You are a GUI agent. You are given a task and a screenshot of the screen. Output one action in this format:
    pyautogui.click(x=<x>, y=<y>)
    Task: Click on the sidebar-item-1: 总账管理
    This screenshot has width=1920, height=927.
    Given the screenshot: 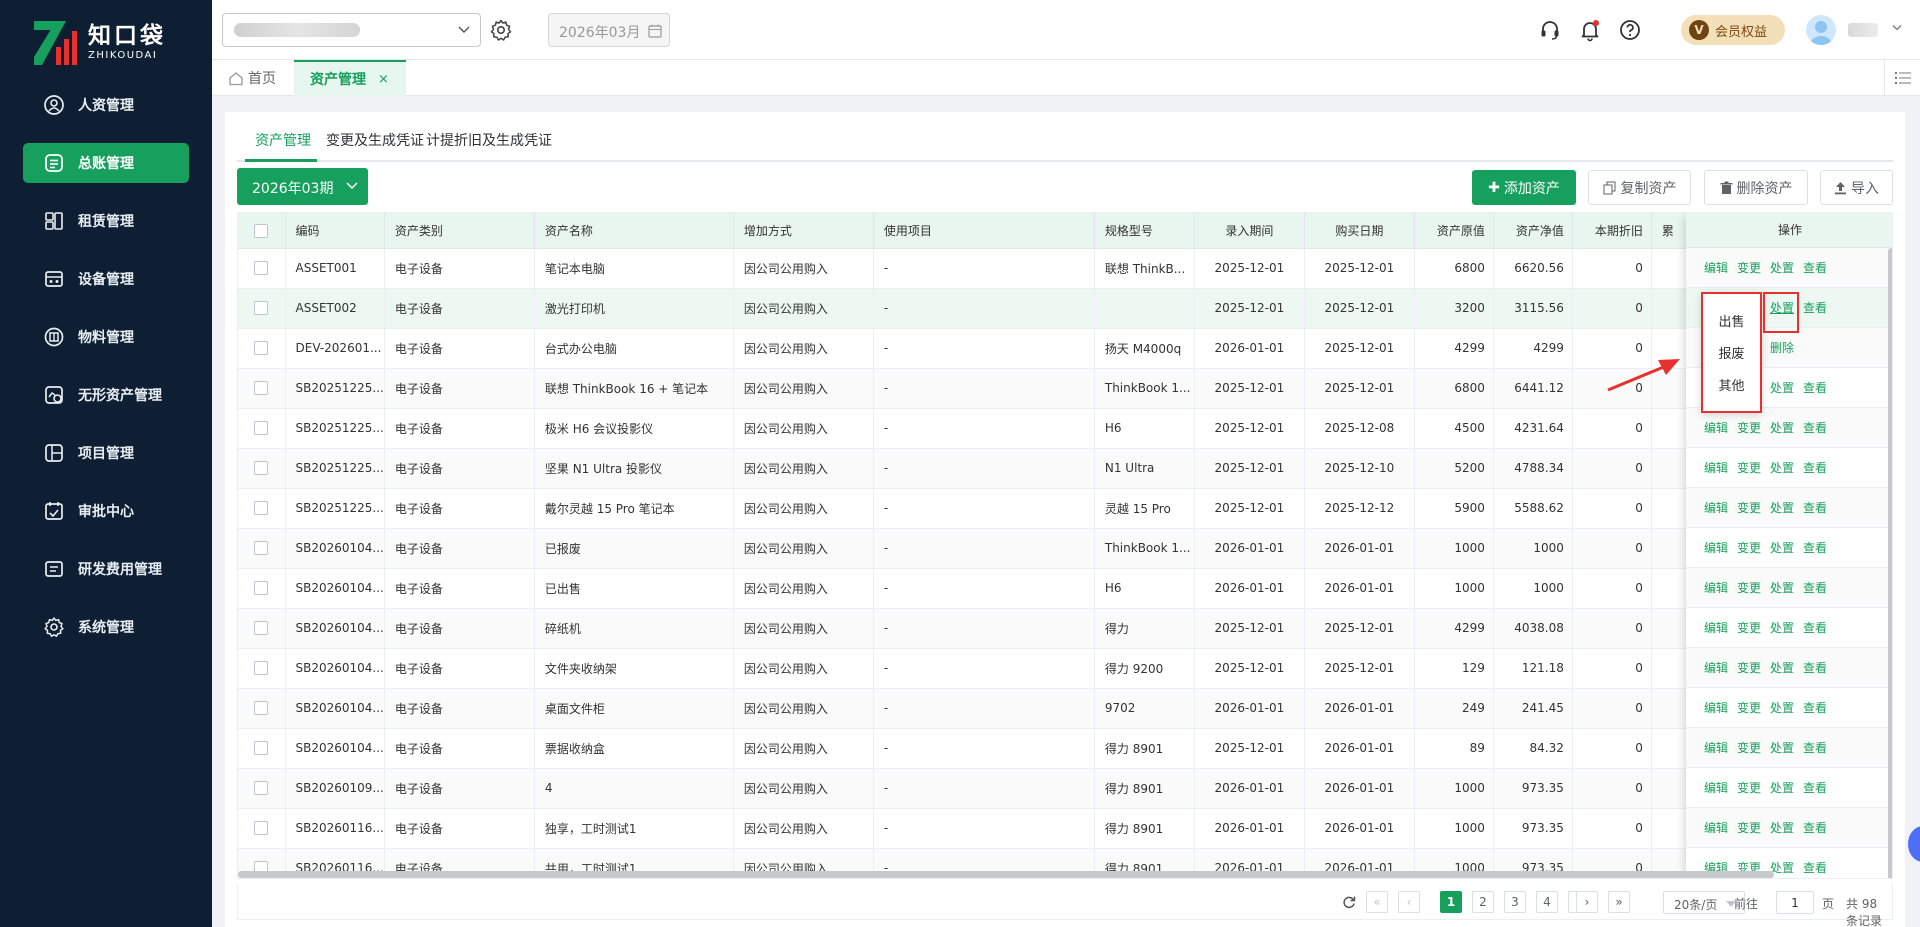 What is the action you would take?
    pyautogui.click(x=106, y=163)
    